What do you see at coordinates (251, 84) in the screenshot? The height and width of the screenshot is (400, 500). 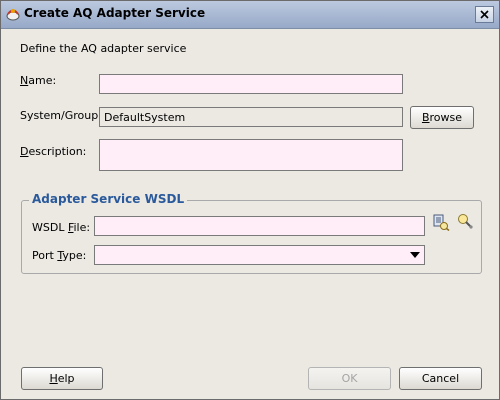 I see `name-field` at bounding box center [251, 84].